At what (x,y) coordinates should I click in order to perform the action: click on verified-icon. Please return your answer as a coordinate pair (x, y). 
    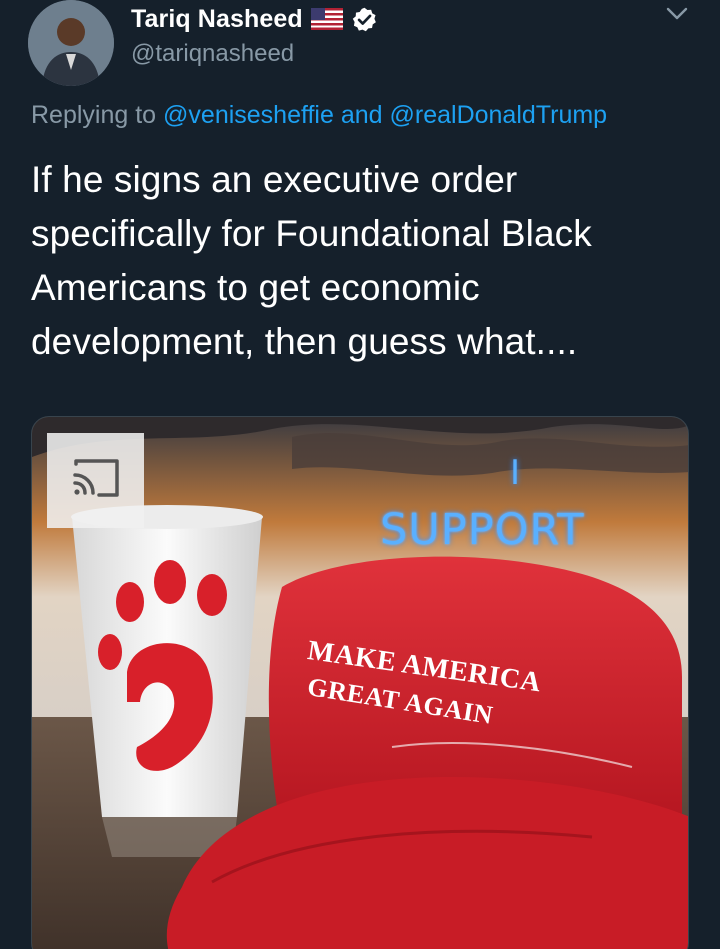
    Looking at the image, I should click on (364, 19).